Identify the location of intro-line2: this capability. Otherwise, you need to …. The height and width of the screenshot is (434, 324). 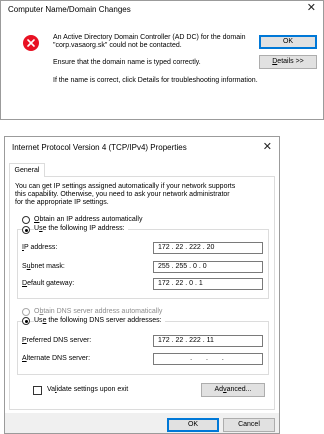
(122, 194).